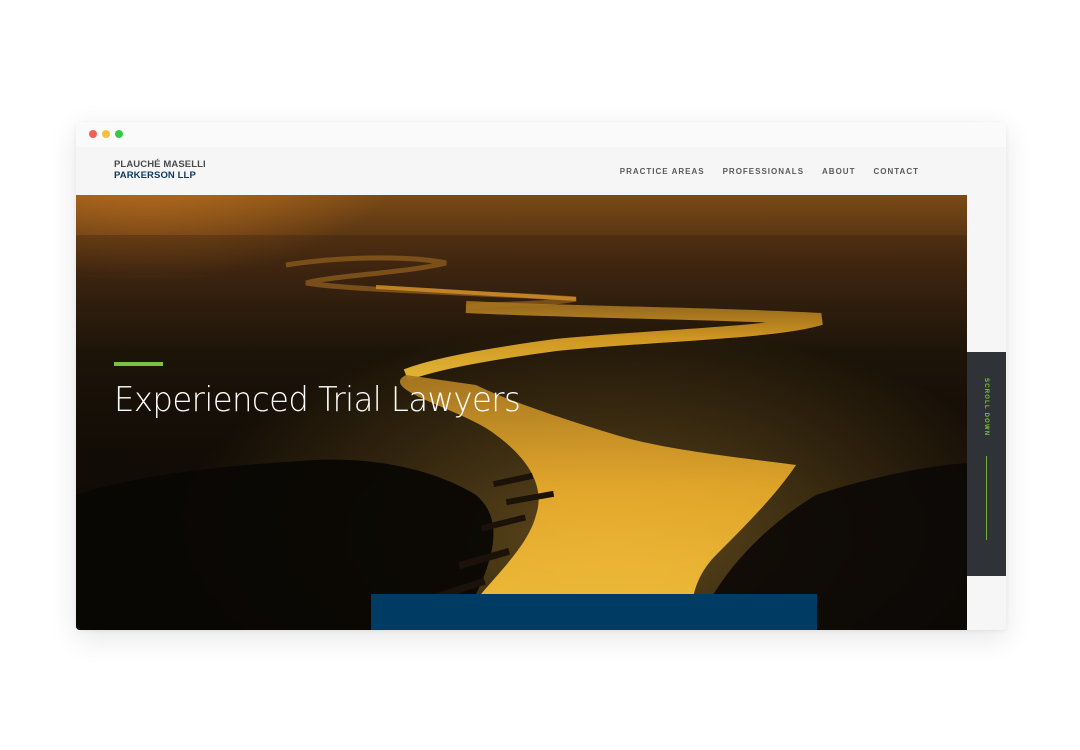 This screenshot has height=750, width=1080. I want to click on window-titlebar, so click(541, 134).